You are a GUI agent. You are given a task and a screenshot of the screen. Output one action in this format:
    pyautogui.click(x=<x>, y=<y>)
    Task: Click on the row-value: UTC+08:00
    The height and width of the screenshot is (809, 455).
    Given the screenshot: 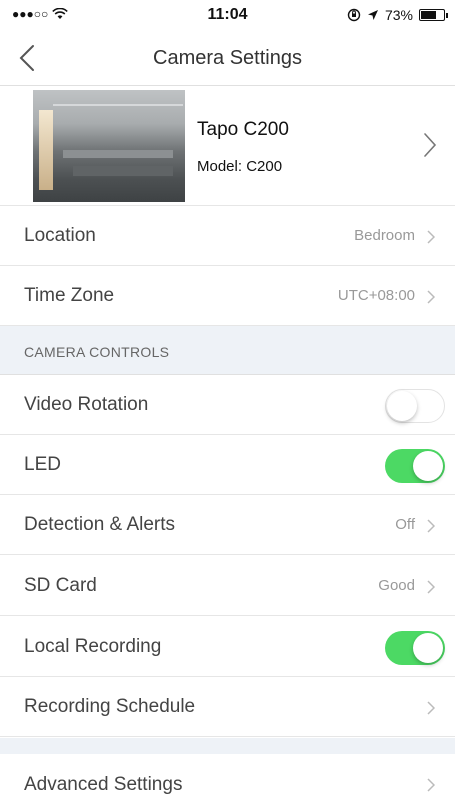 What is the action you would take?
    pyautogui.click(x=376, y=295)
    